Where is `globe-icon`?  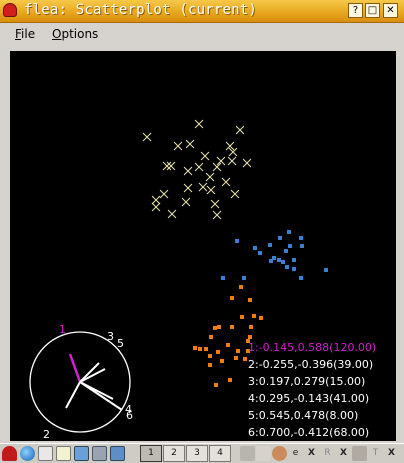
globe-icon is located at coordinates (27, 453).